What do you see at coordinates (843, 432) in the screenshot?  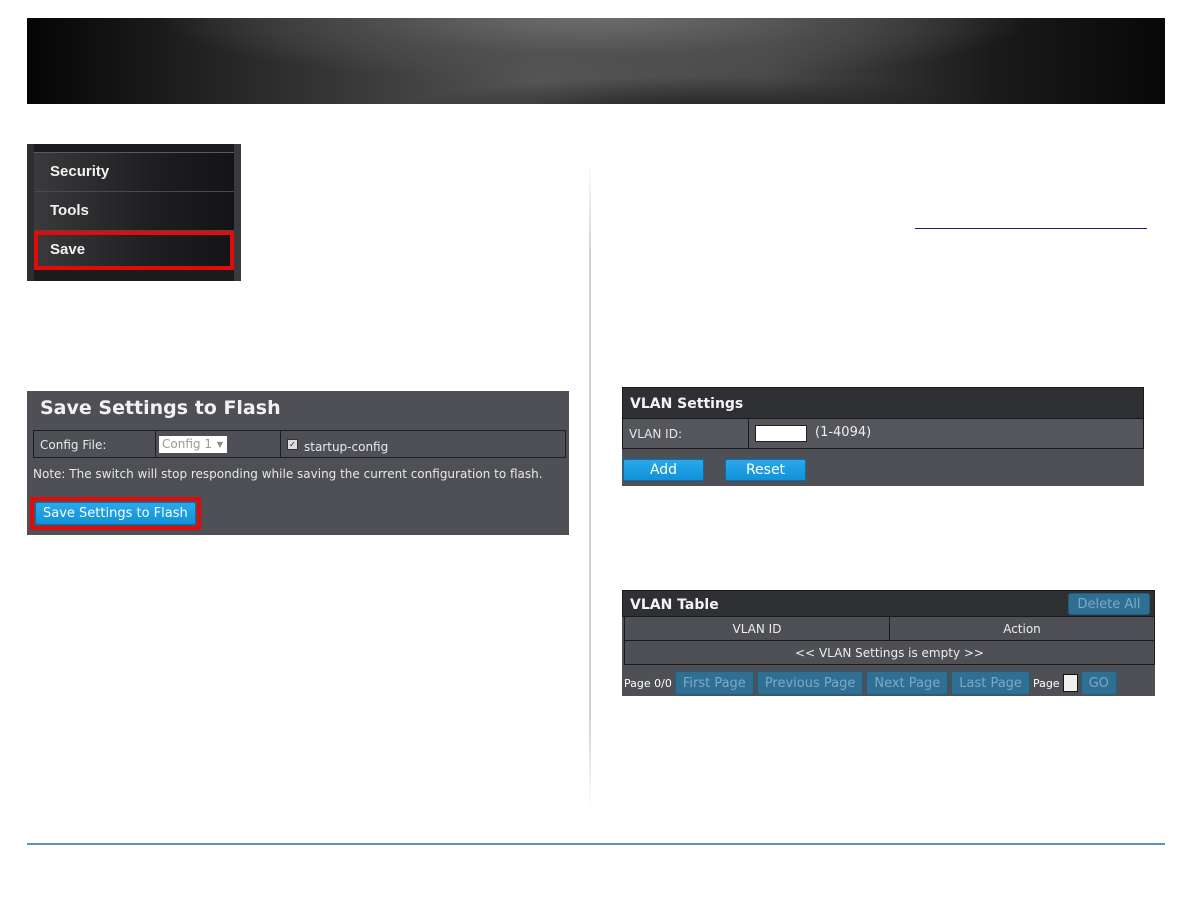 I see `vlan-id-range: (1-4094)` at bounding box center [843, 432].